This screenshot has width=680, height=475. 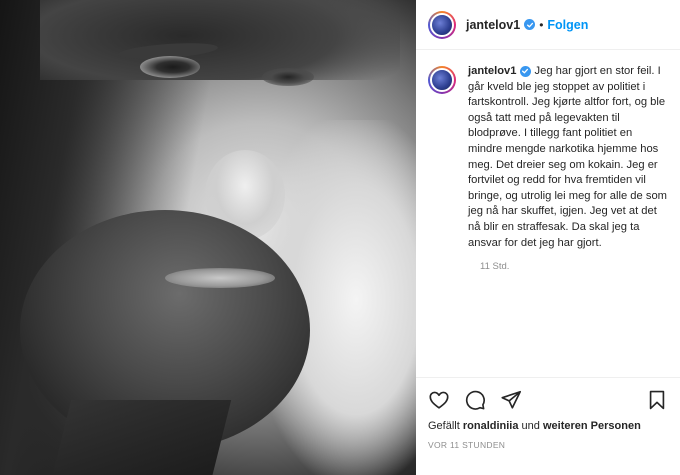 What do you see at coordinates (511, 400) in the screenshot?
I see `paper-plane-icon` at bounding box center [511, 400].